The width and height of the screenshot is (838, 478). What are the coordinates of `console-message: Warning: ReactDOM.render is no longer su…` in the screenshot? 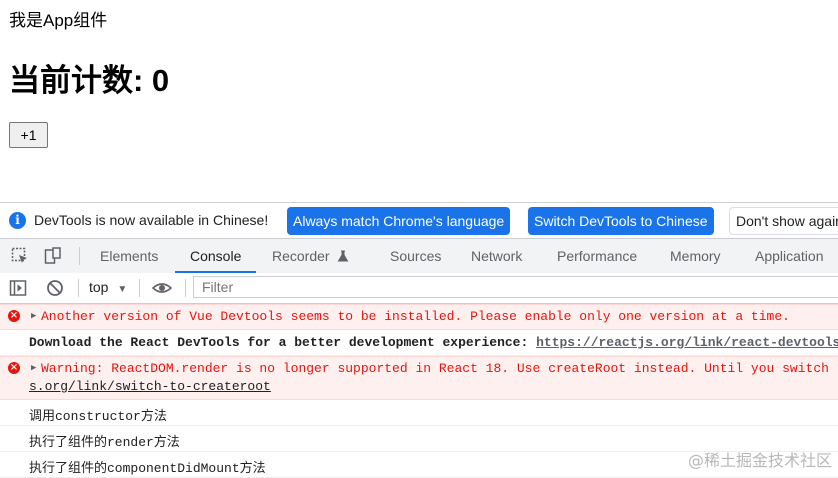 It's located at (439, 368).